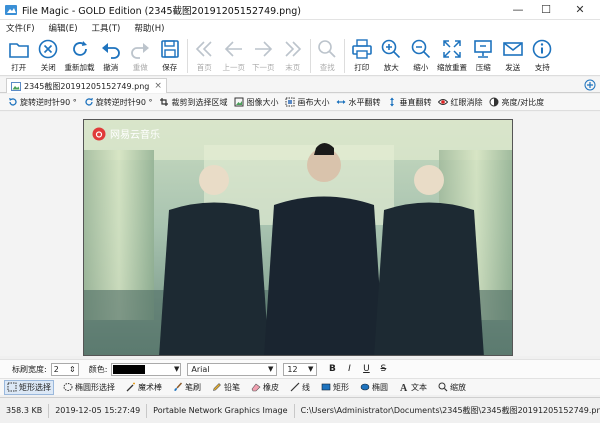 This screenshot has width=600, height=423. I want to click on find-button: 查找, so click(328, 56).